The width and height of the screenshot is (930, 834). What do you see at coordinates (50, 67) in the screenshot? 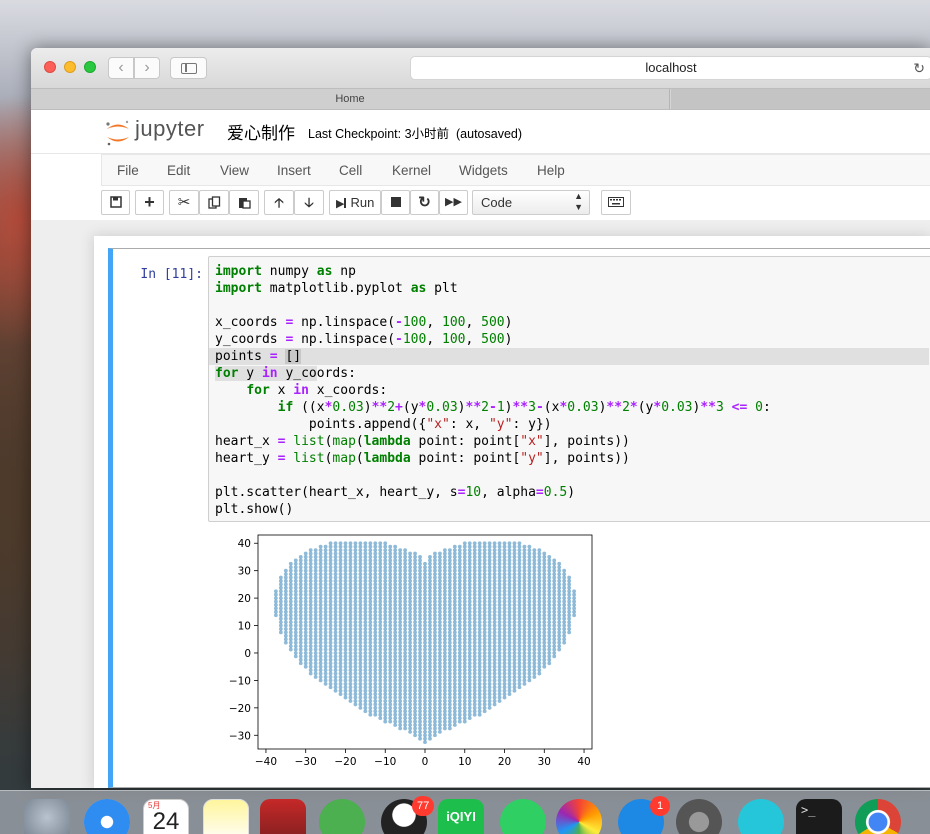
I see `close-window-button` at bounding box center [50, 67].